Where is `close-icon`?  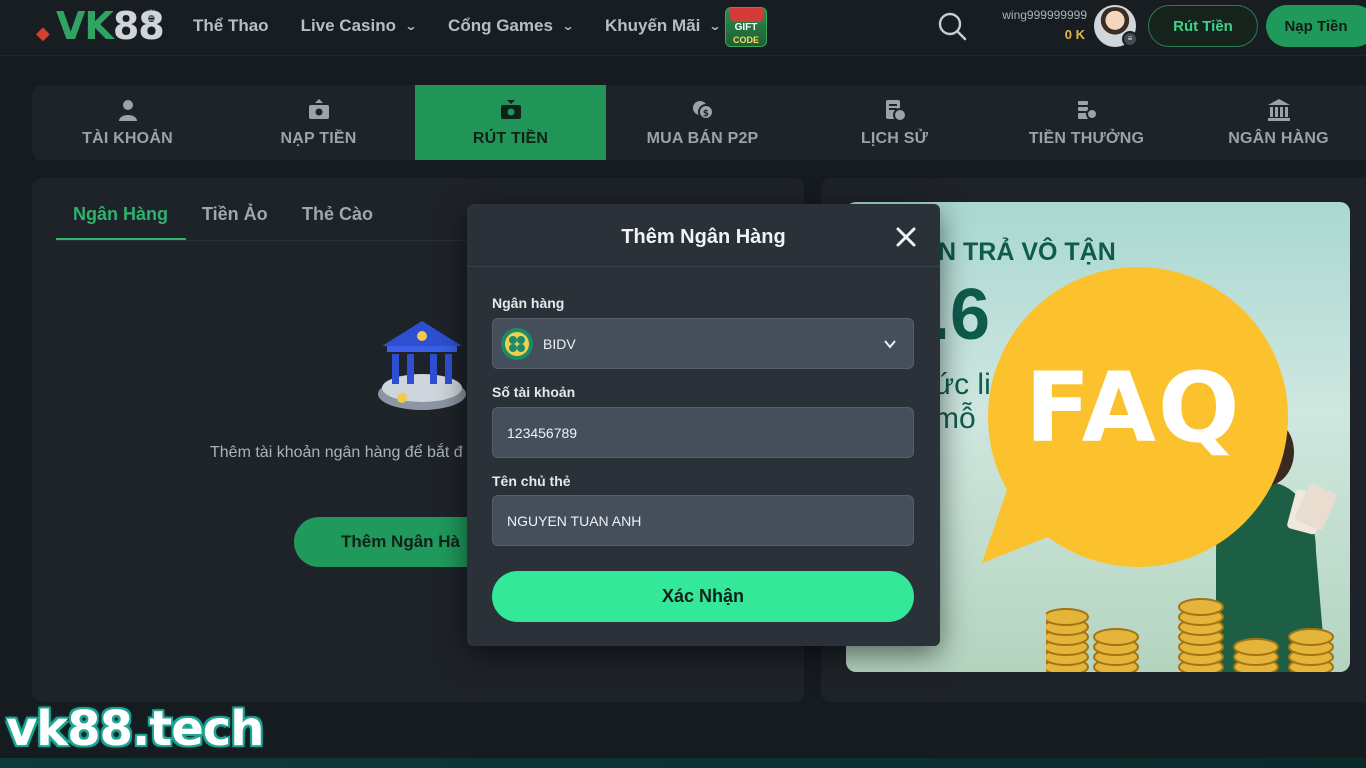 close-icon is located at coordinates (906, 237).